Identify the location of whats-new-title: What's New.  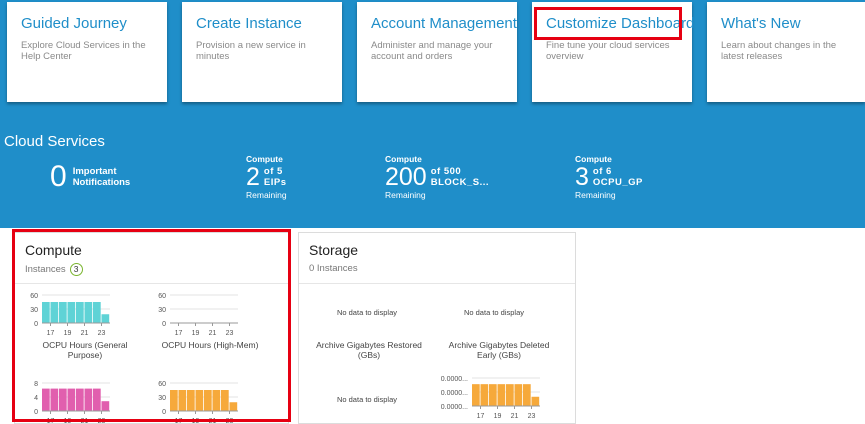
(786, 23).